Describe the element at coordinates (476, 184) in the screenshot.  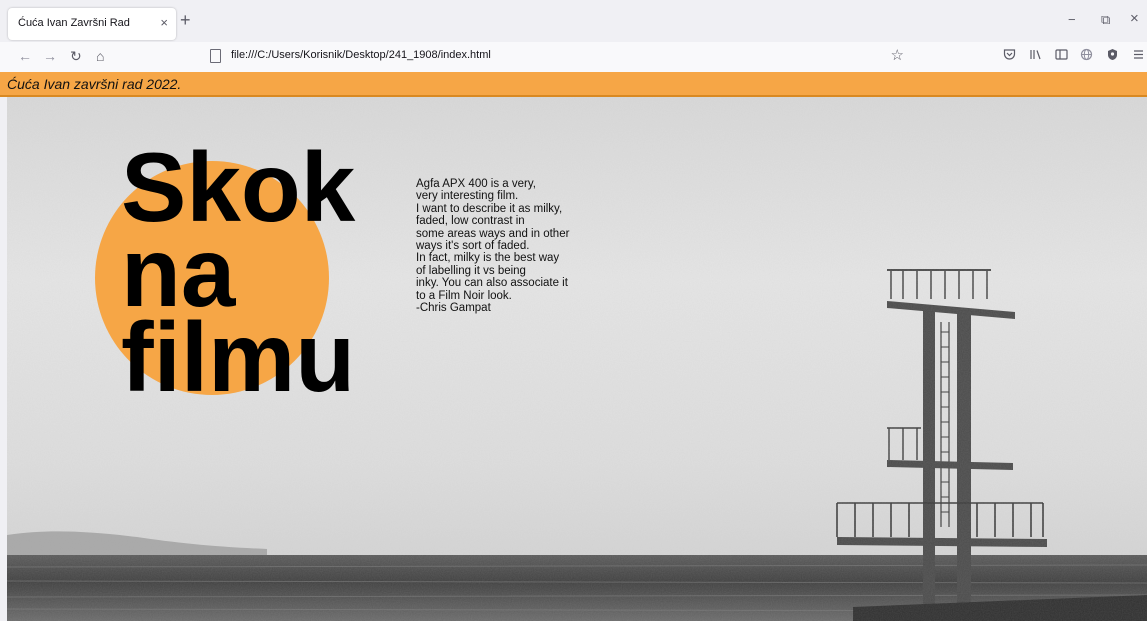
I see `quote-line: Agfa APX 400 is a very,` at that location.